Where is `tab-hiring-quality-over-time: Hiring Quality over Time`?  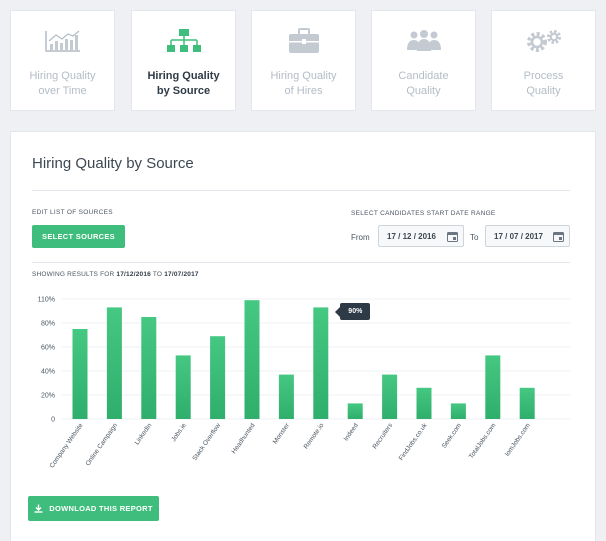 tab-hiring-quality-over-time: Hiring Quality over Time is located at coordinates (62, 60).